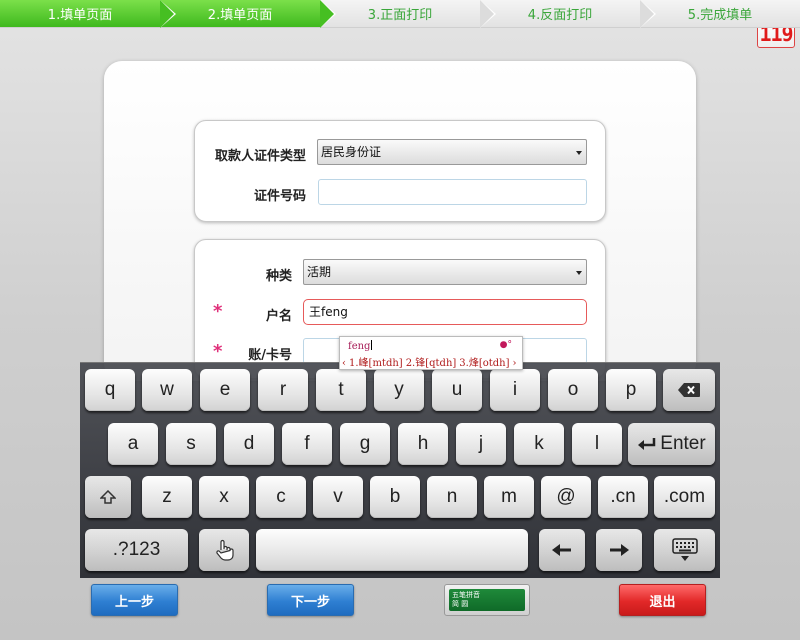 The height and width of the screenshot is (640, 800). What do you see at coordinates (484, 363) in the screenshot?
I see `ime-candidate: 3.烽[otdh]` at bounding box center [484, 363].